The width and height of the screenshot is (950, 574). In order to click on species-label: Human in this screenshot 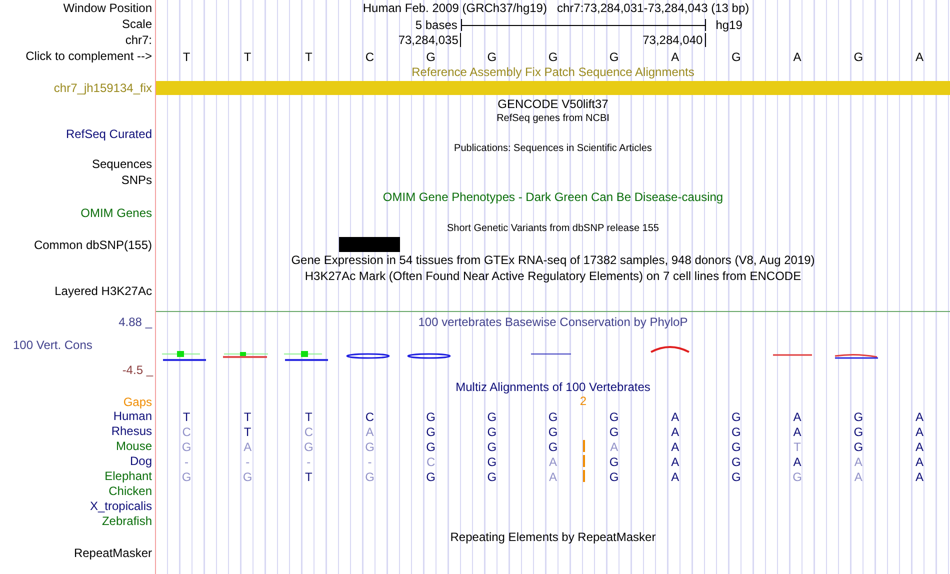, I will do `click(132, 415)`.